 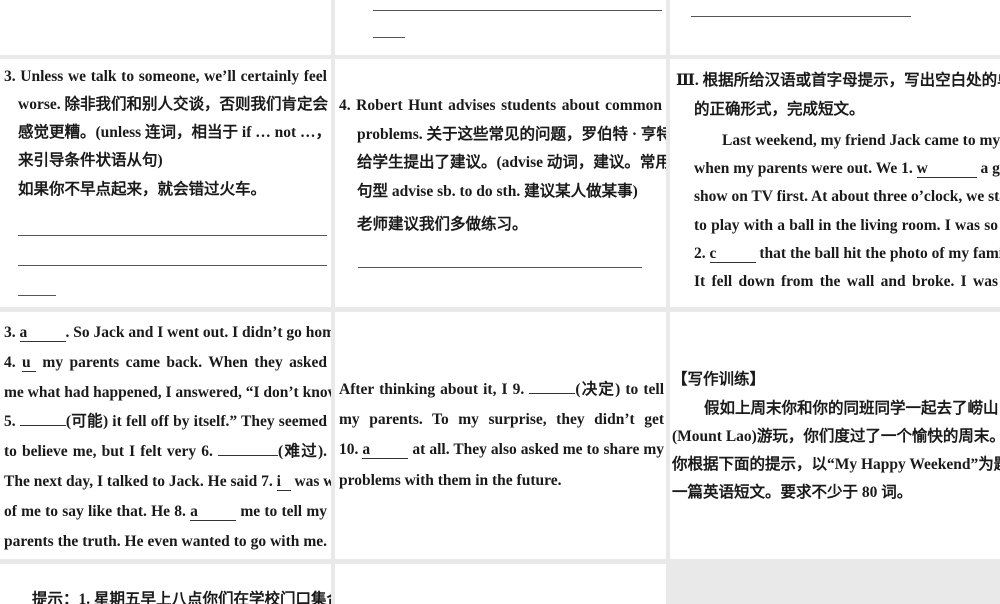 What do you see at coordinates (165, 27) in the screenshot?
I see `panel-top-left` at bounding box center [165, 27].